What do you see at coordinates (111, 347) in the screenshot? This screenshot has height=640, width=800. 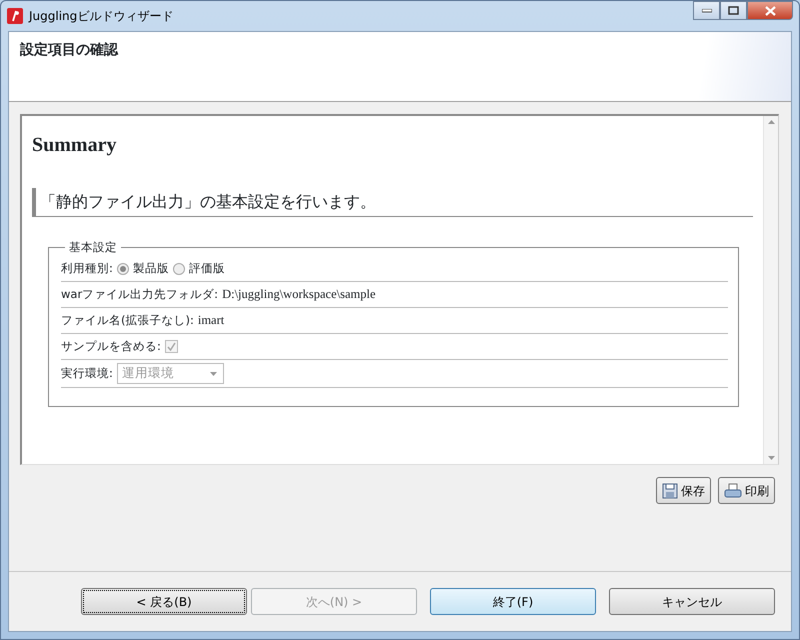 I see `field-label: サンプルを含める:` at bounding box center [111, 347].